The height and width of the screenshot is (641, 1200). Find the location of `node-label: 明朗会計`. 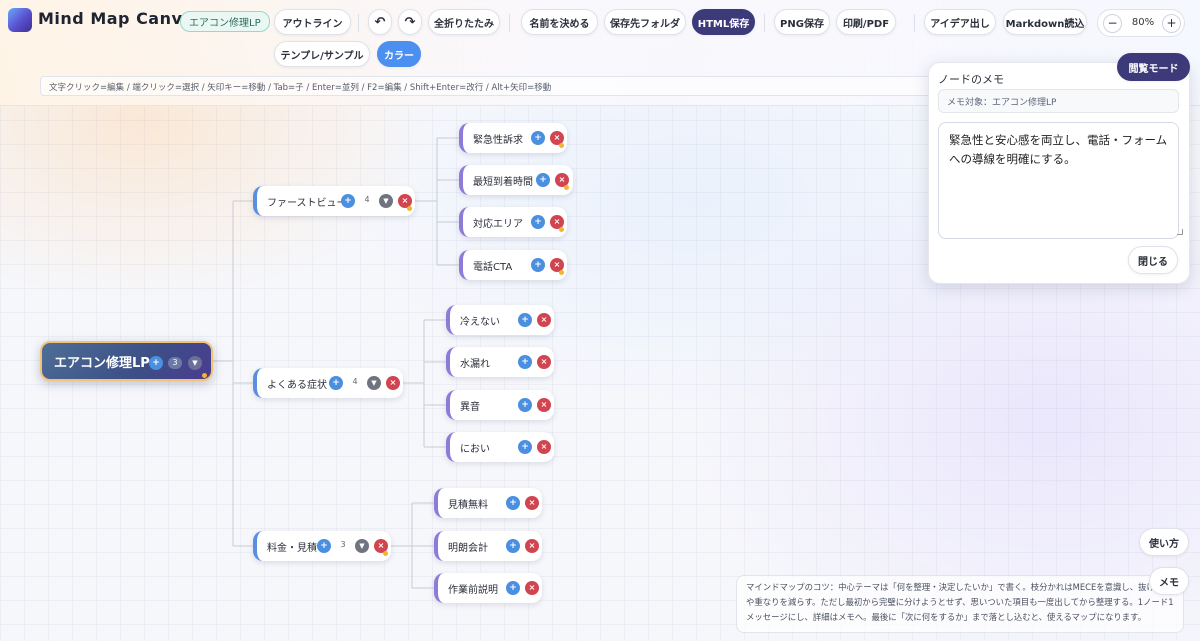

node-label: 明朗会計 is located at coordinates (468, 546).